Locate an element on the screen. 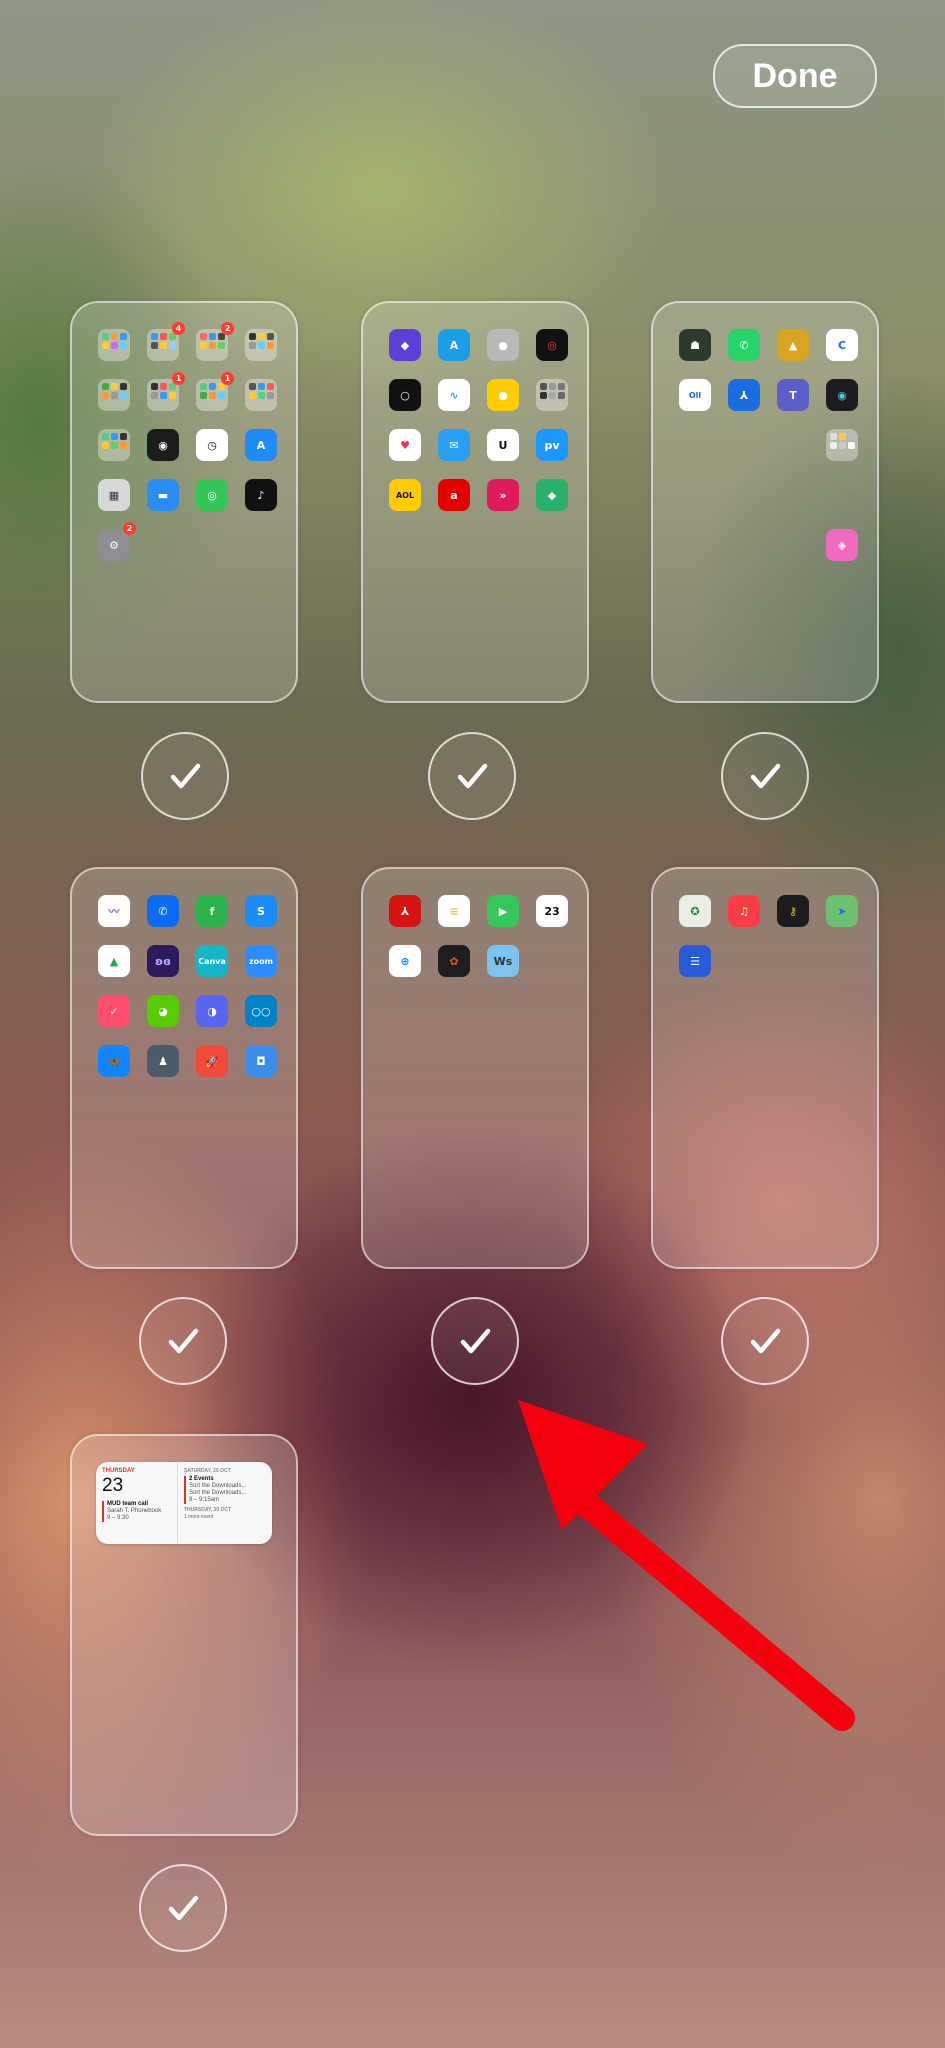 The image size is (945, 2048). red-arrow-annotation is located at coordinates (686, 1565).